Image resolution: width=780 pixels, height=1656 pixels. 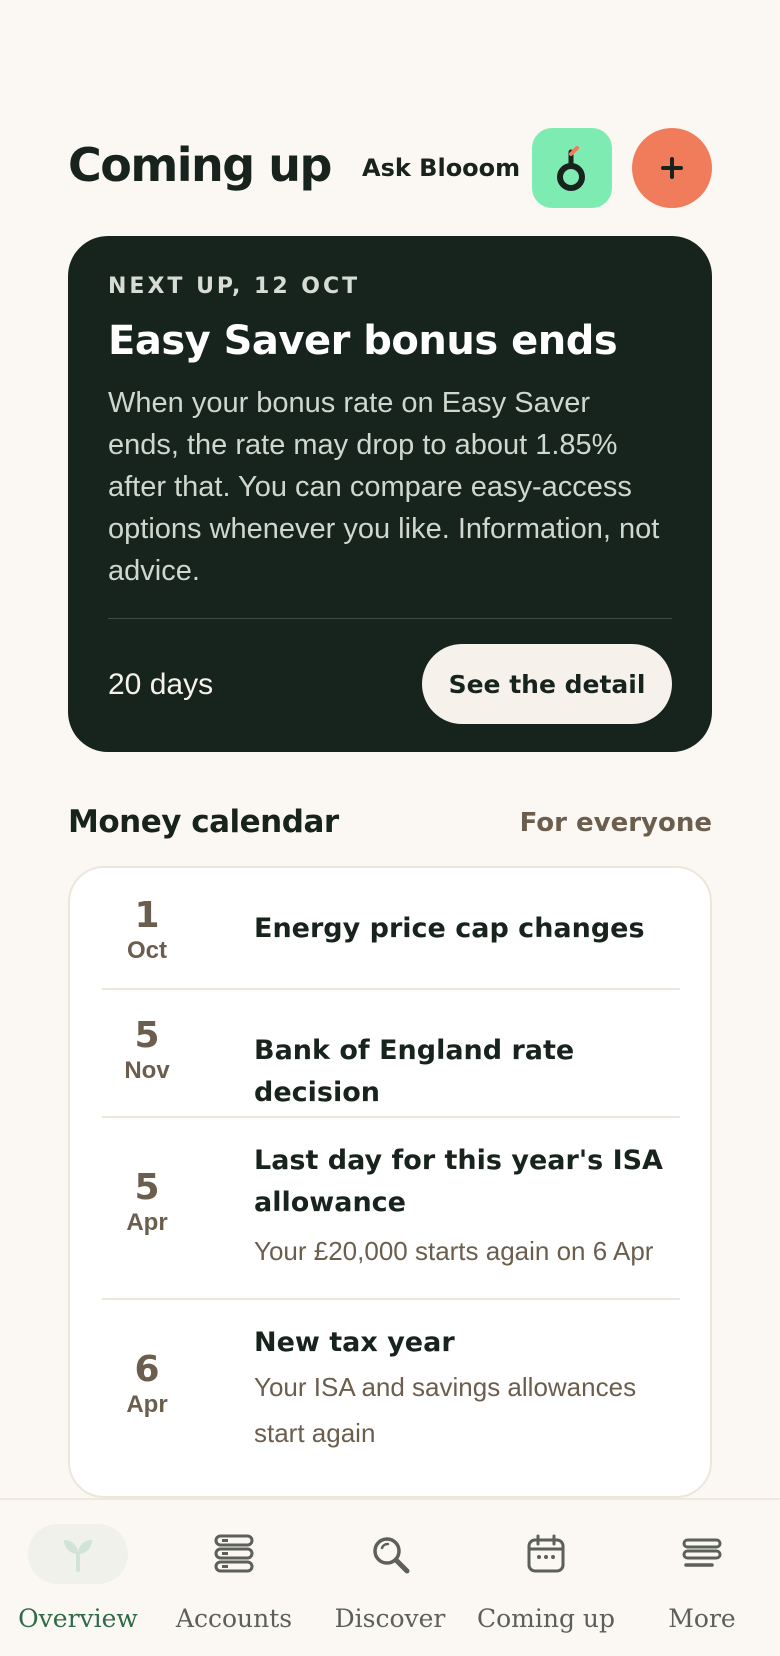 I want to click on nav-item-more: More, so click(x=702, y=1578).